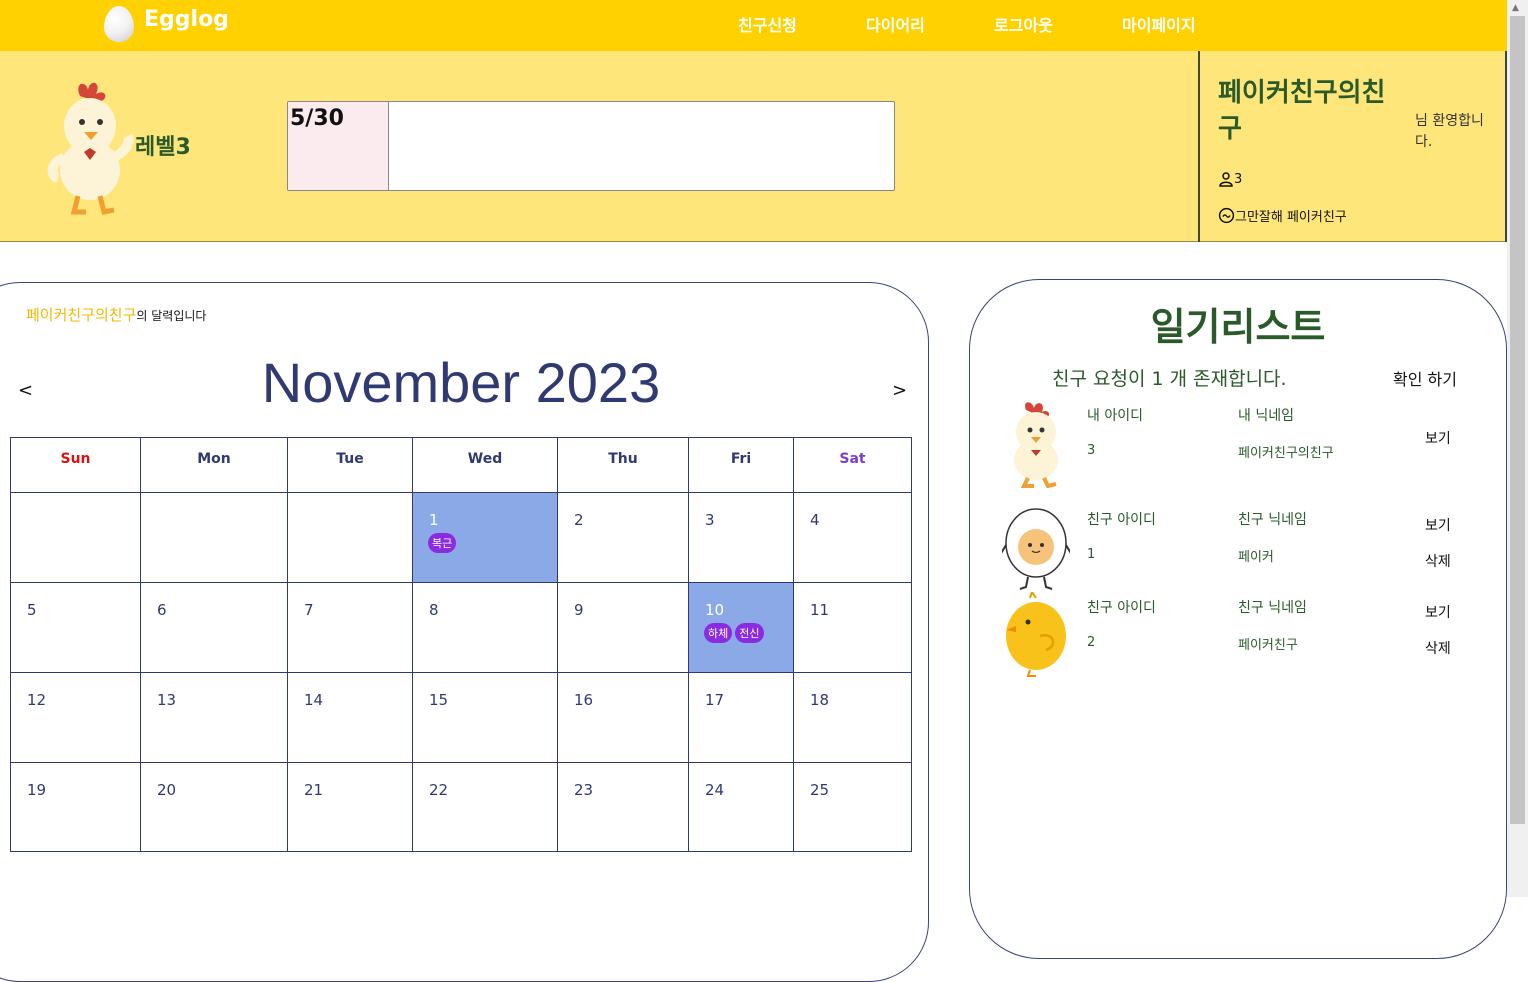  What do you see at coordinates (740, 717) in the screenshot?
I see `calendar-day-17: 17` at bounding box center [740, 717].